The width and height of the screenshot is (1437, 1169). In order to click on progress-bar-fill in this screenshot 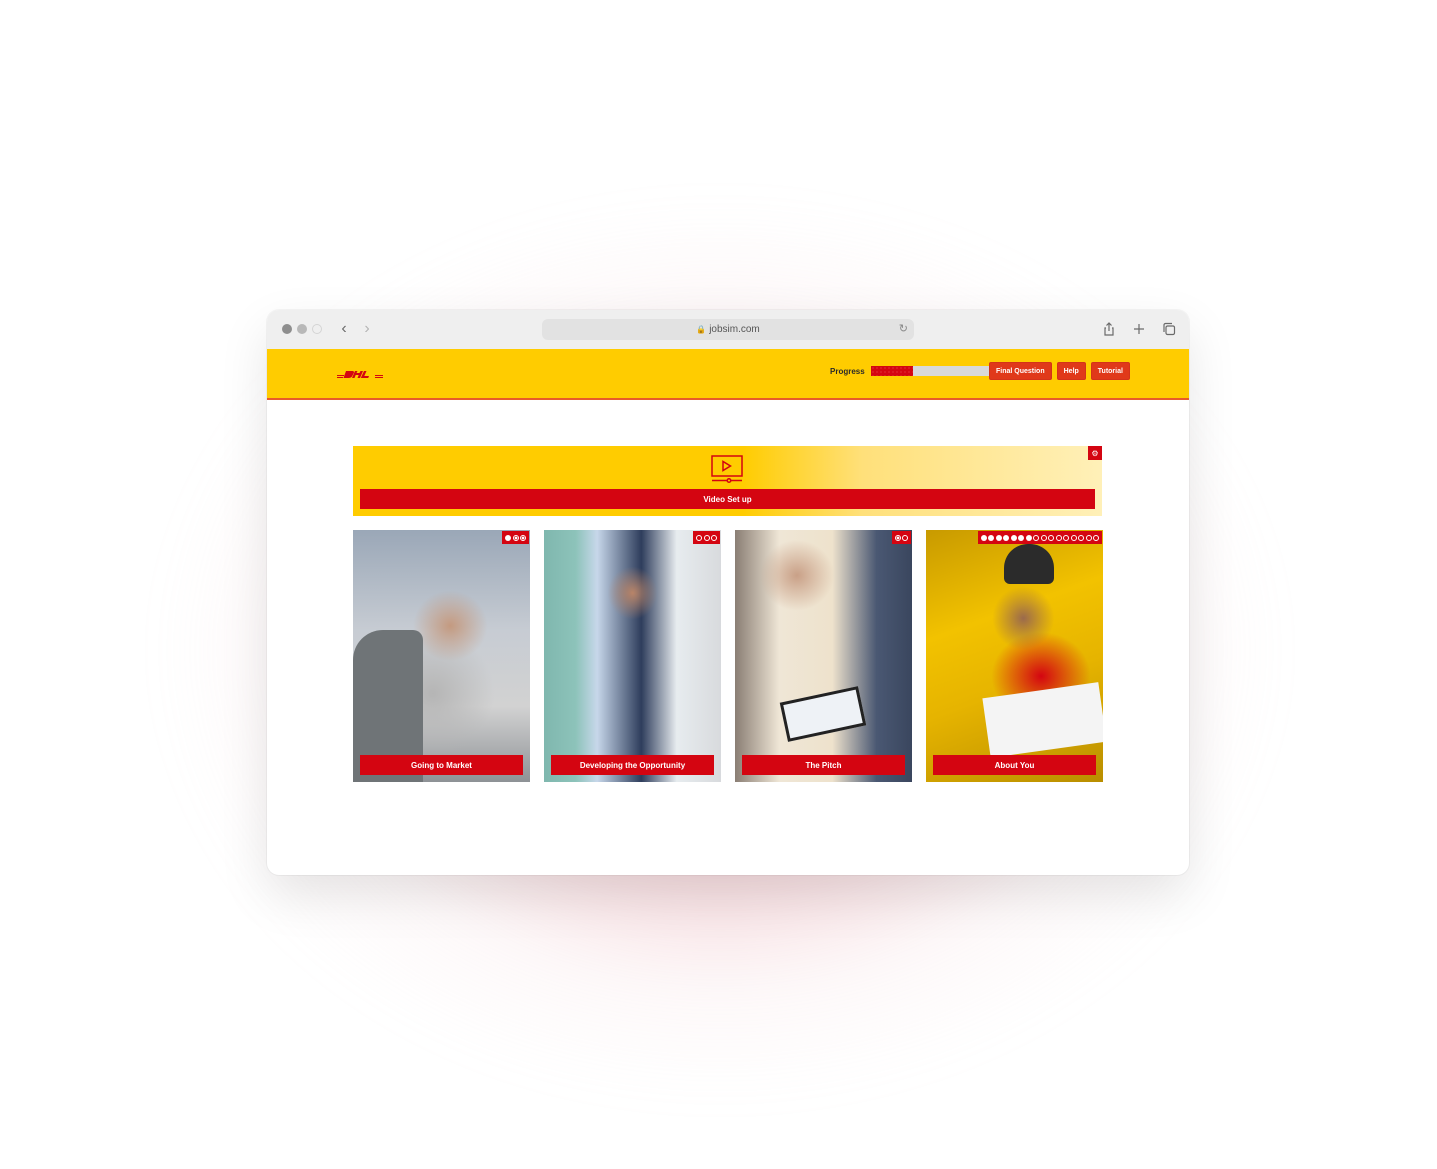, I will do `click(892, 371)`.